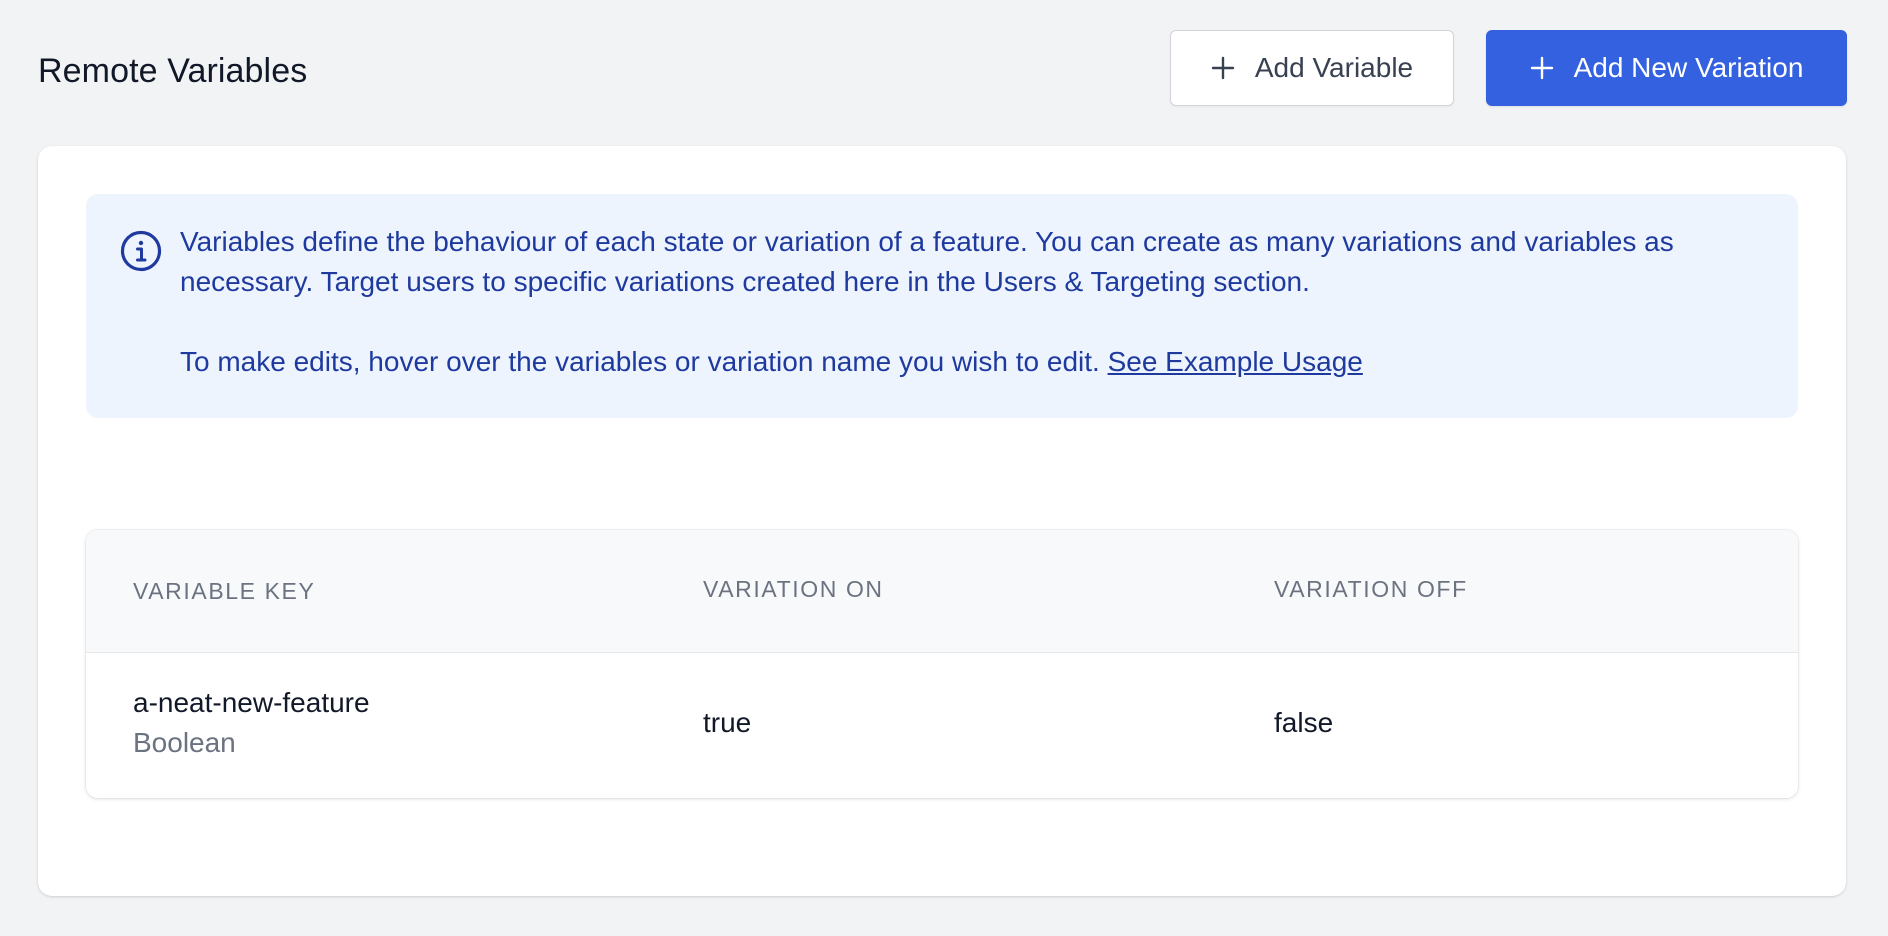  What do you see at coordinates (251, 703) in the screenshot?
I see `variable-key: a-neat-new-feature` at bounding box center [251, 703].